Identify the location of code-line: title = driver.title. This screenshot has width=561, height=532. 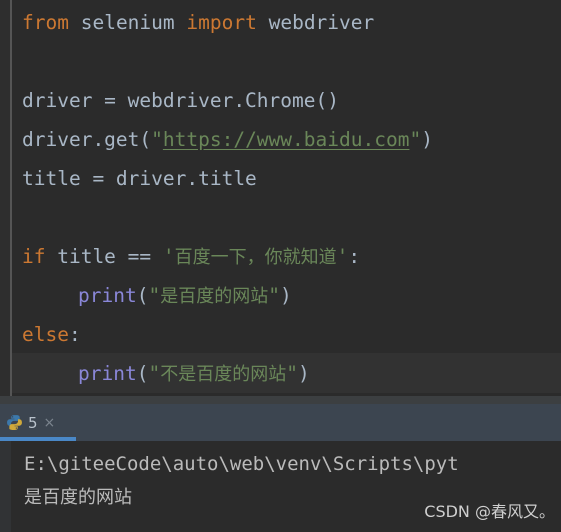
(139, 178).